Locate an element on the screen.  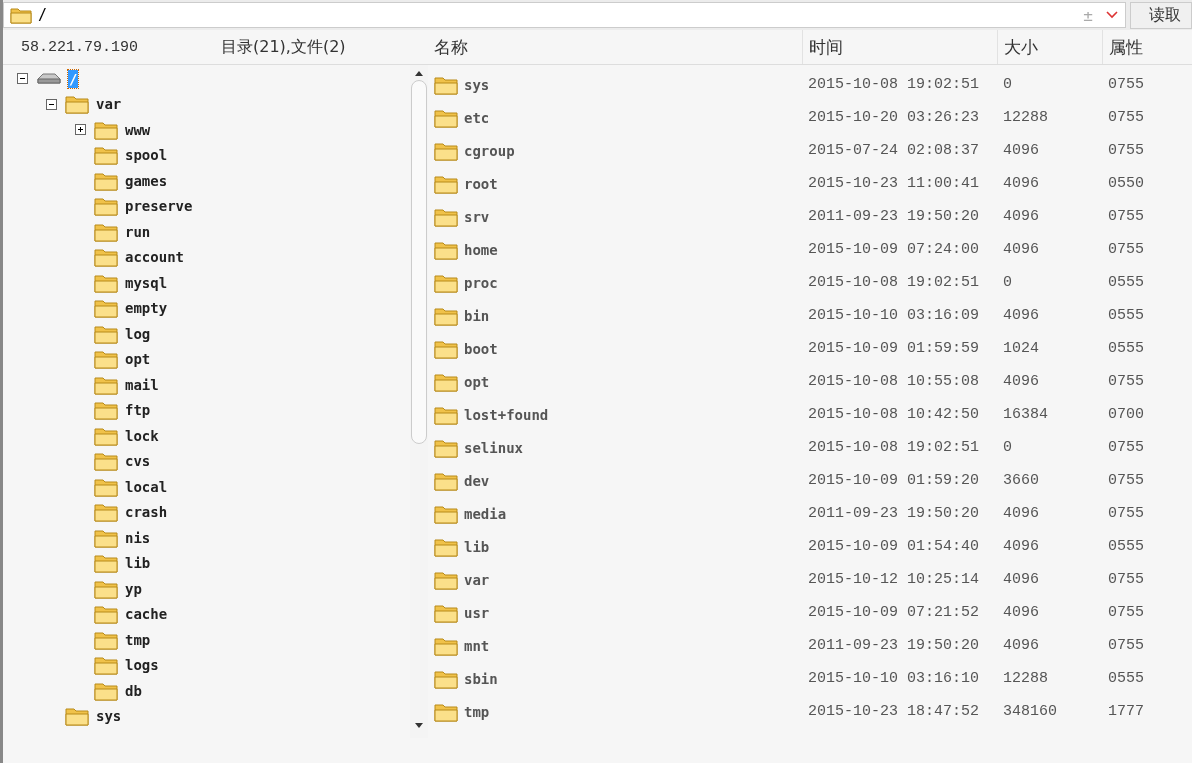
file-name: cgroup is located at coordinates (489, 150).